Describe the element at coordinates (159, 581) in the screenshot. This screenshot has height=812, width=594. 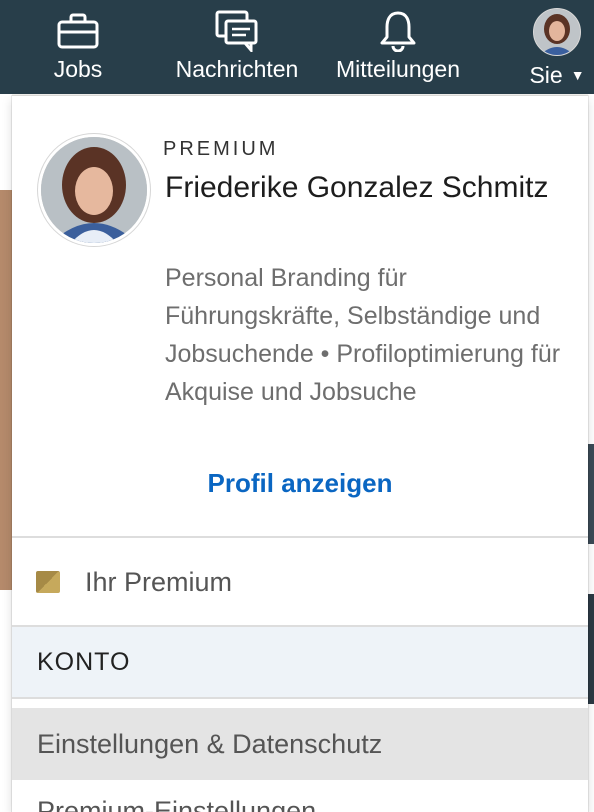
I see `menu-item-premium-label: Ihr Premium` at that location.